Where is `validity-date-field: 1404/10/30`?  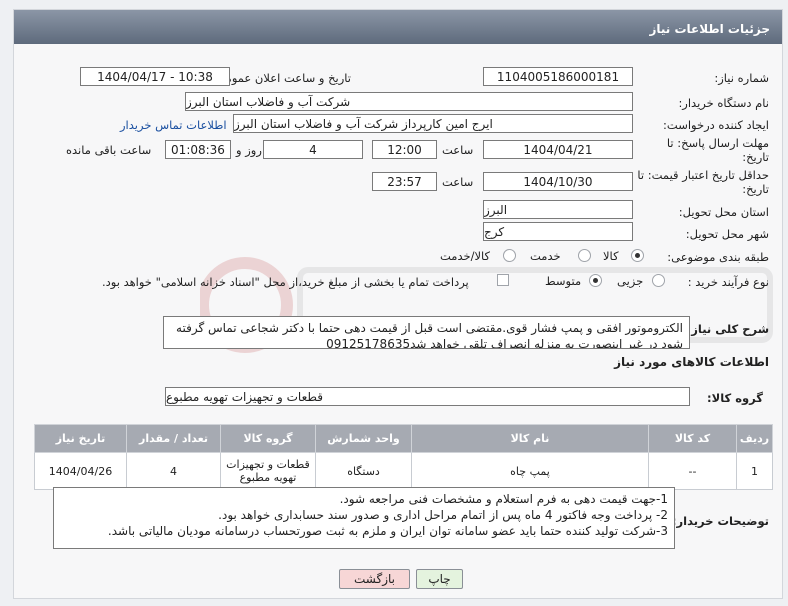
validity-date-field: 1404/10/30 is located at coordinates (558, 181).